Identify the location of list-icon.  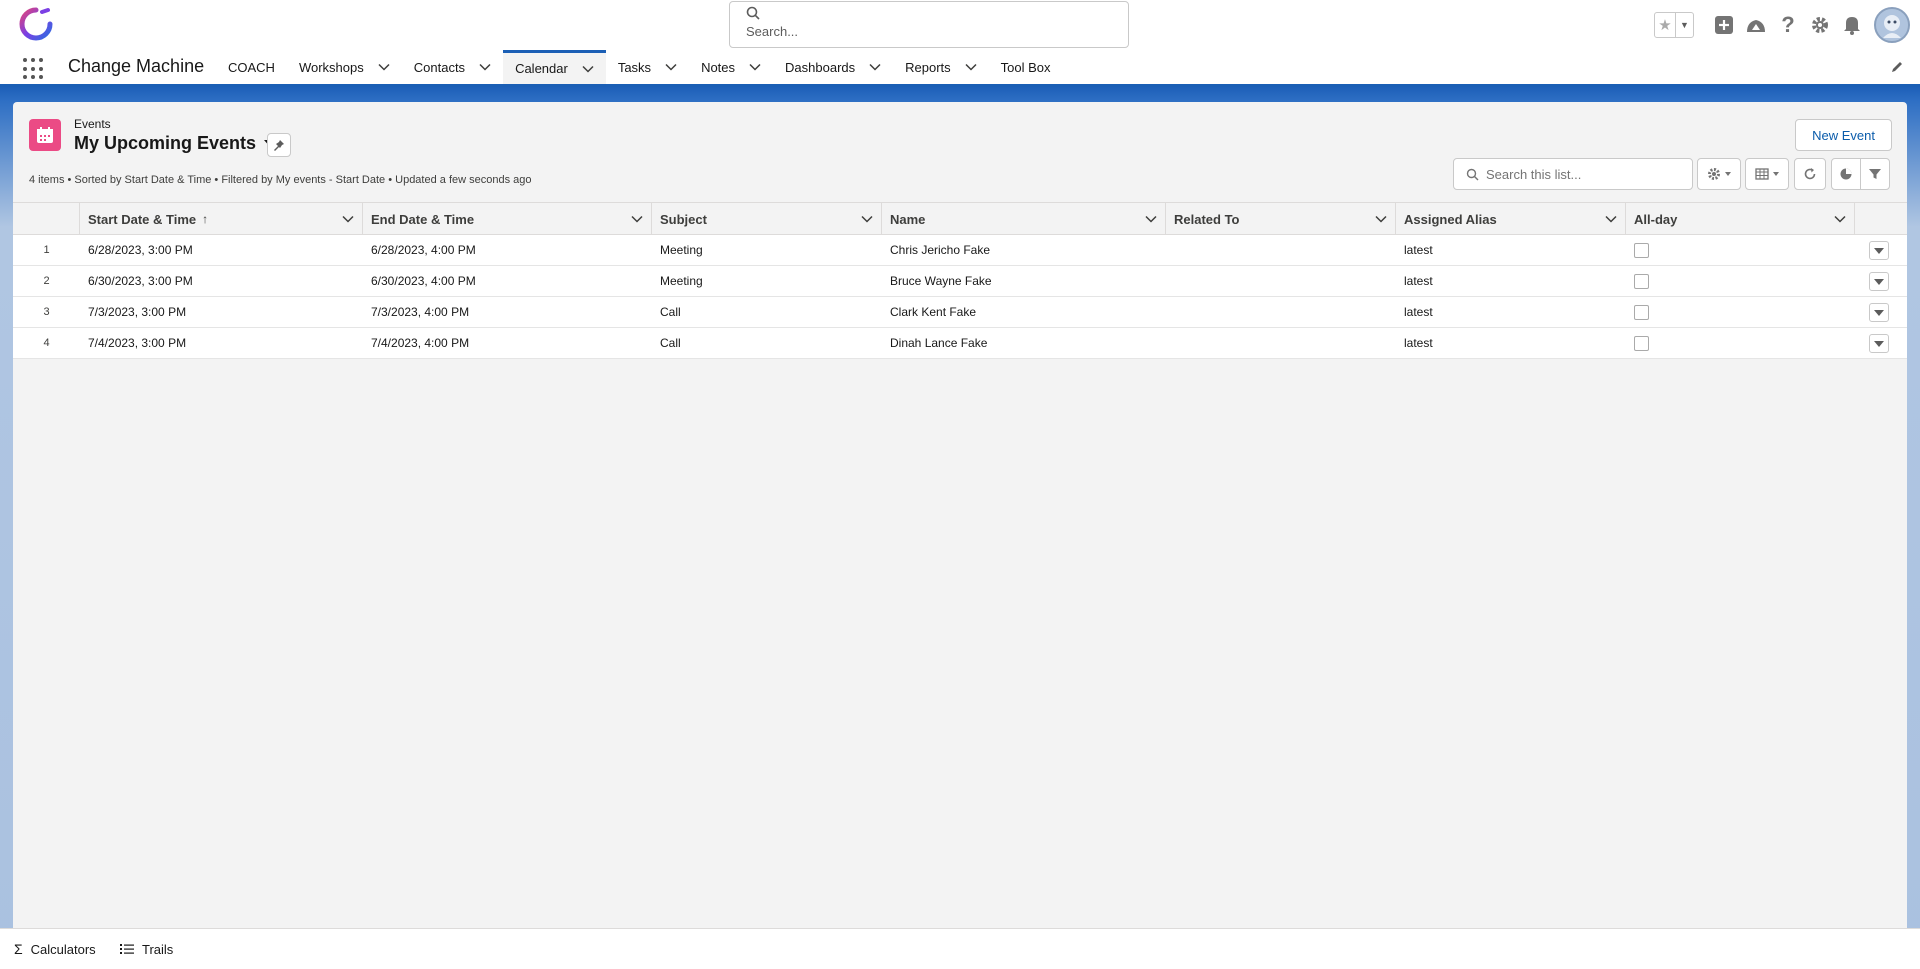
(127, 949).